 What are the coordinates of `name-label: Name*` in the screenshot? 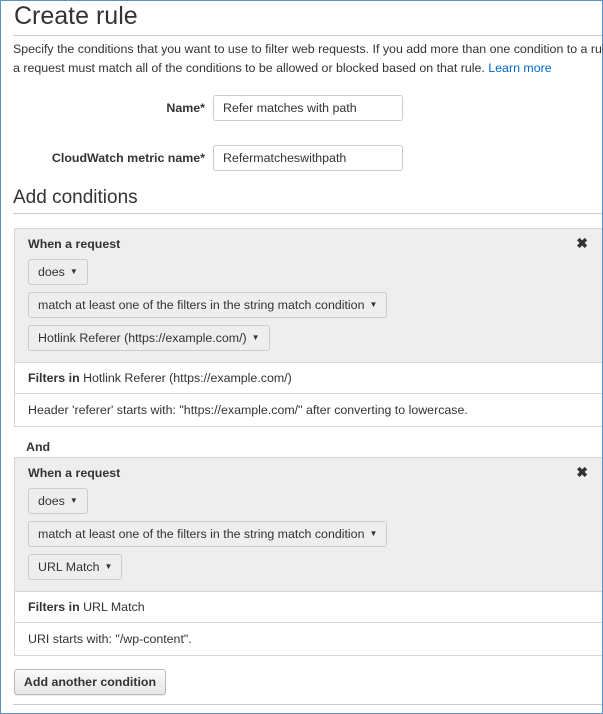 It's located at (185, 108).